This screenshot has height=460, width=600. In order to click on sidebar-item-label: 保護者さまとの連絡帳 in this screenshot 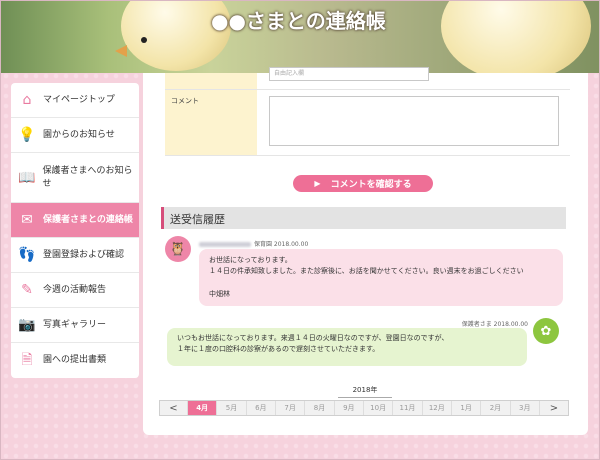, I will do `click(88, 219)`.